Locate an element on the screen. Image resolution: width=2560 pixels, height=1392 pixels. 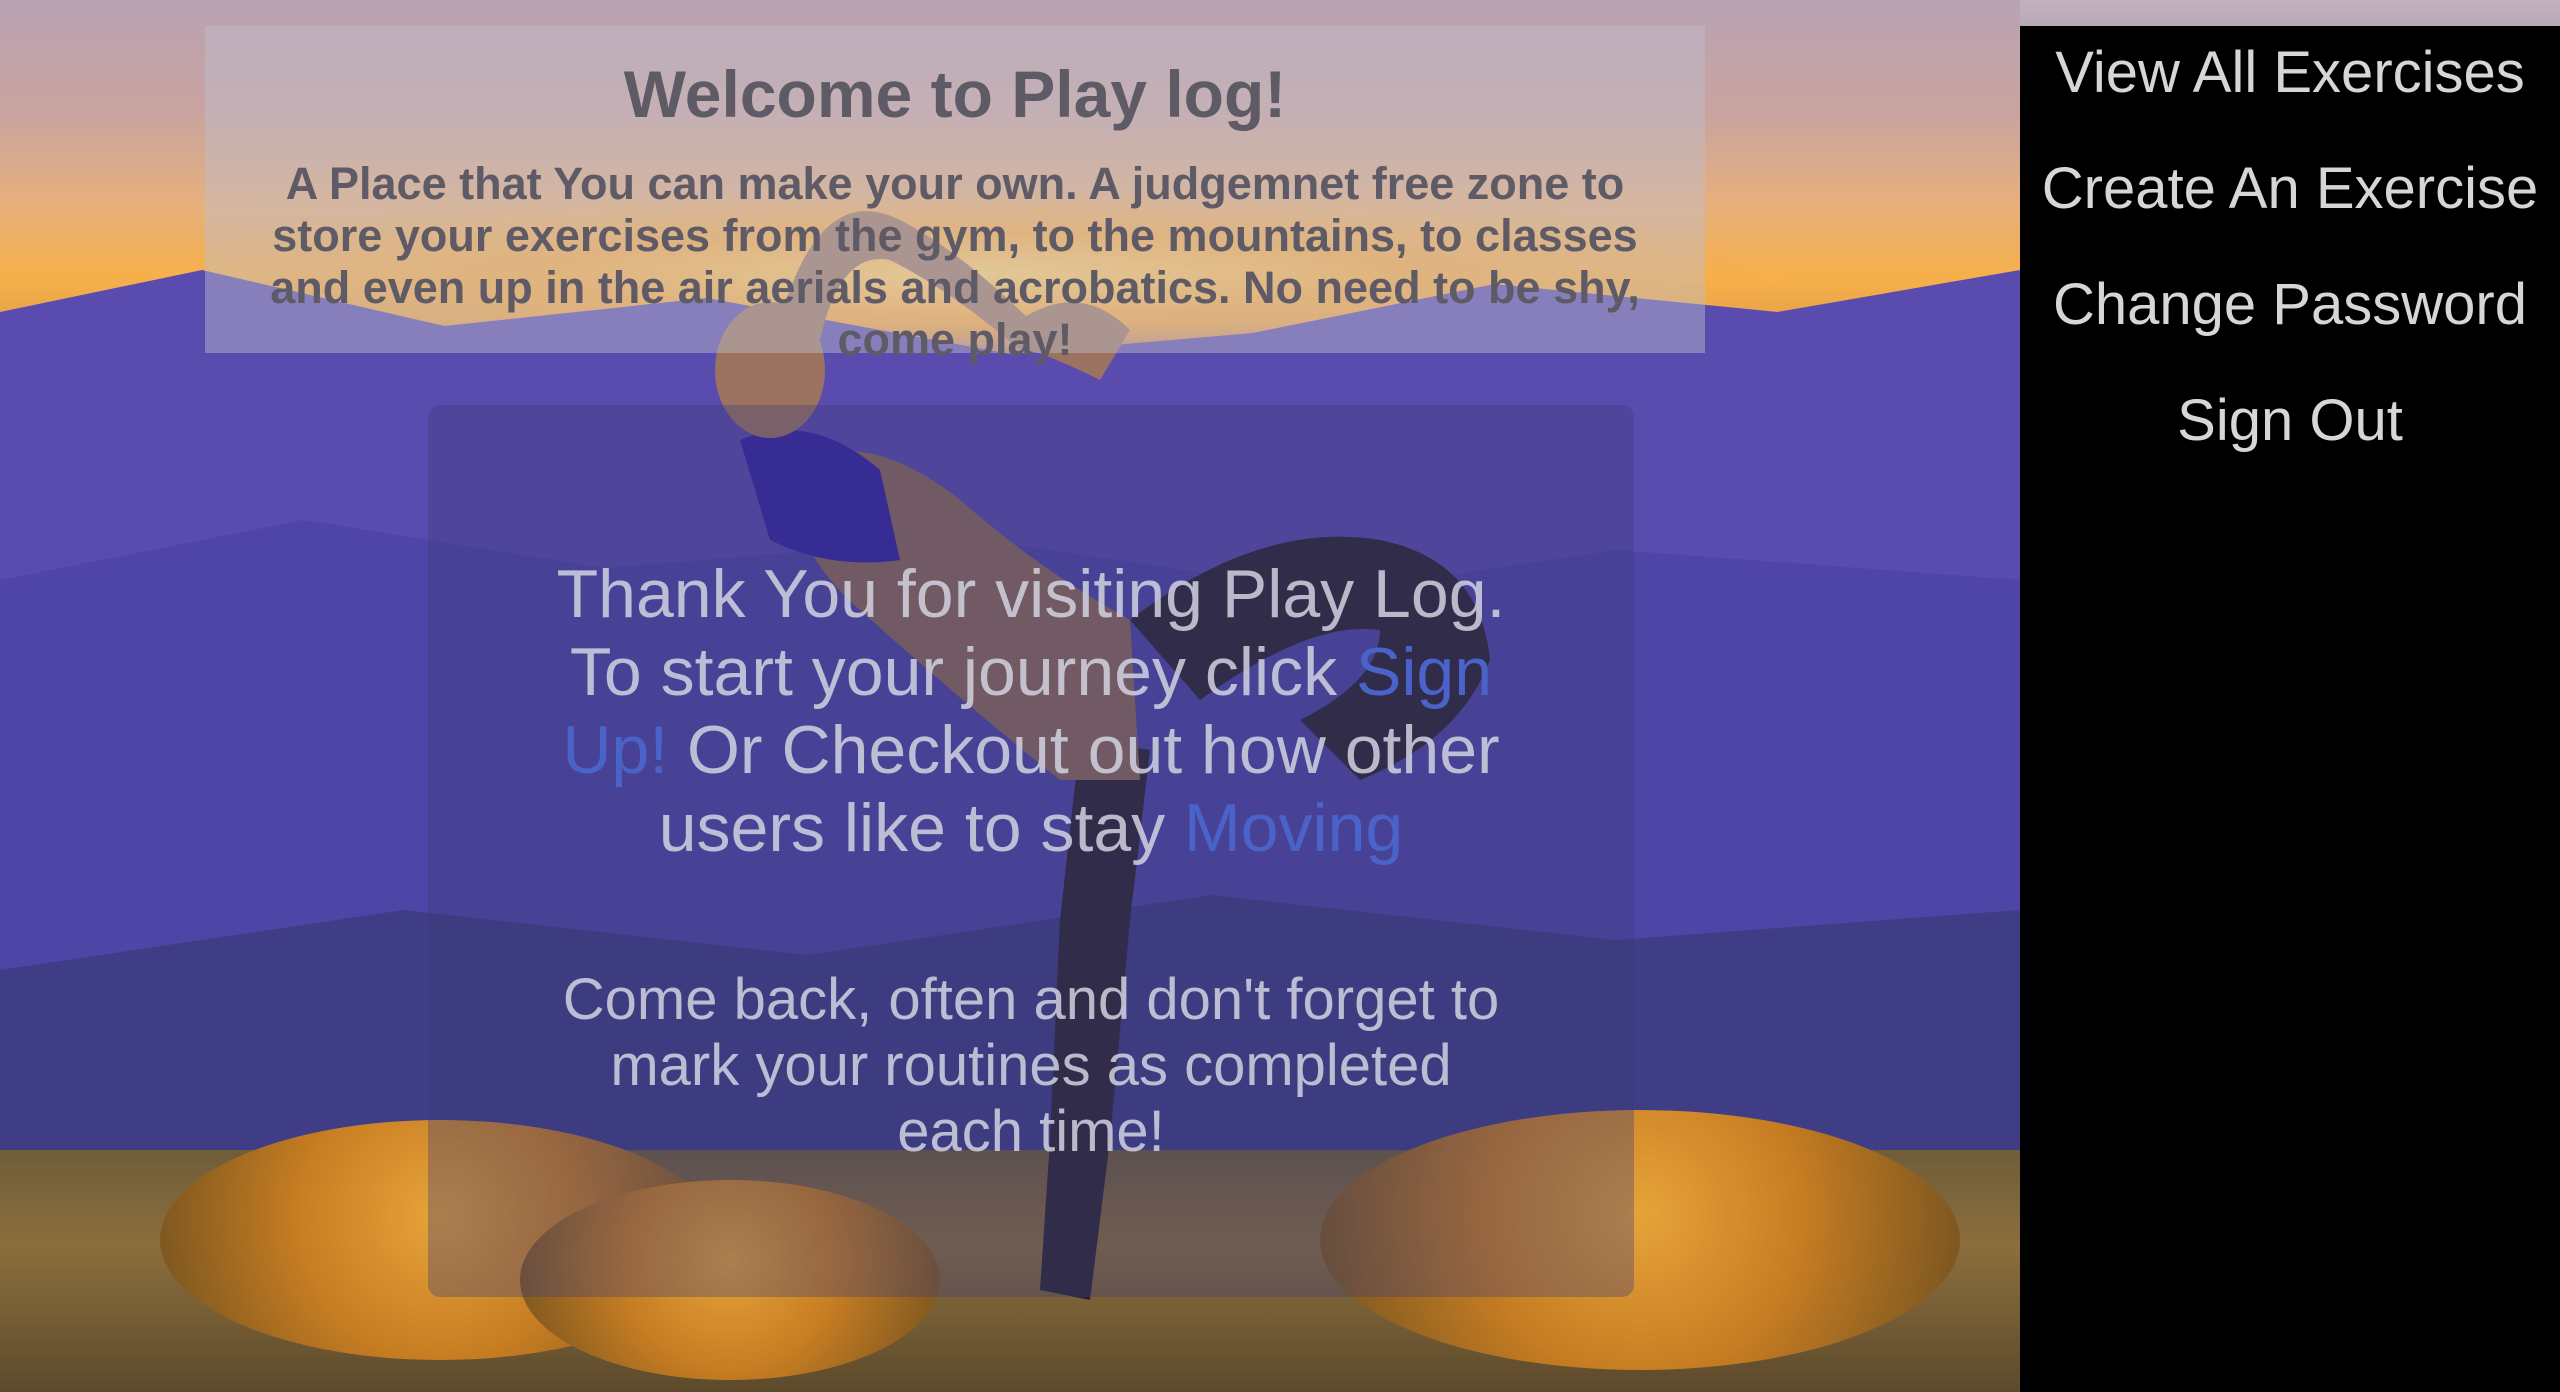
moving-link: Moving is located at coordinates (1293, 828).